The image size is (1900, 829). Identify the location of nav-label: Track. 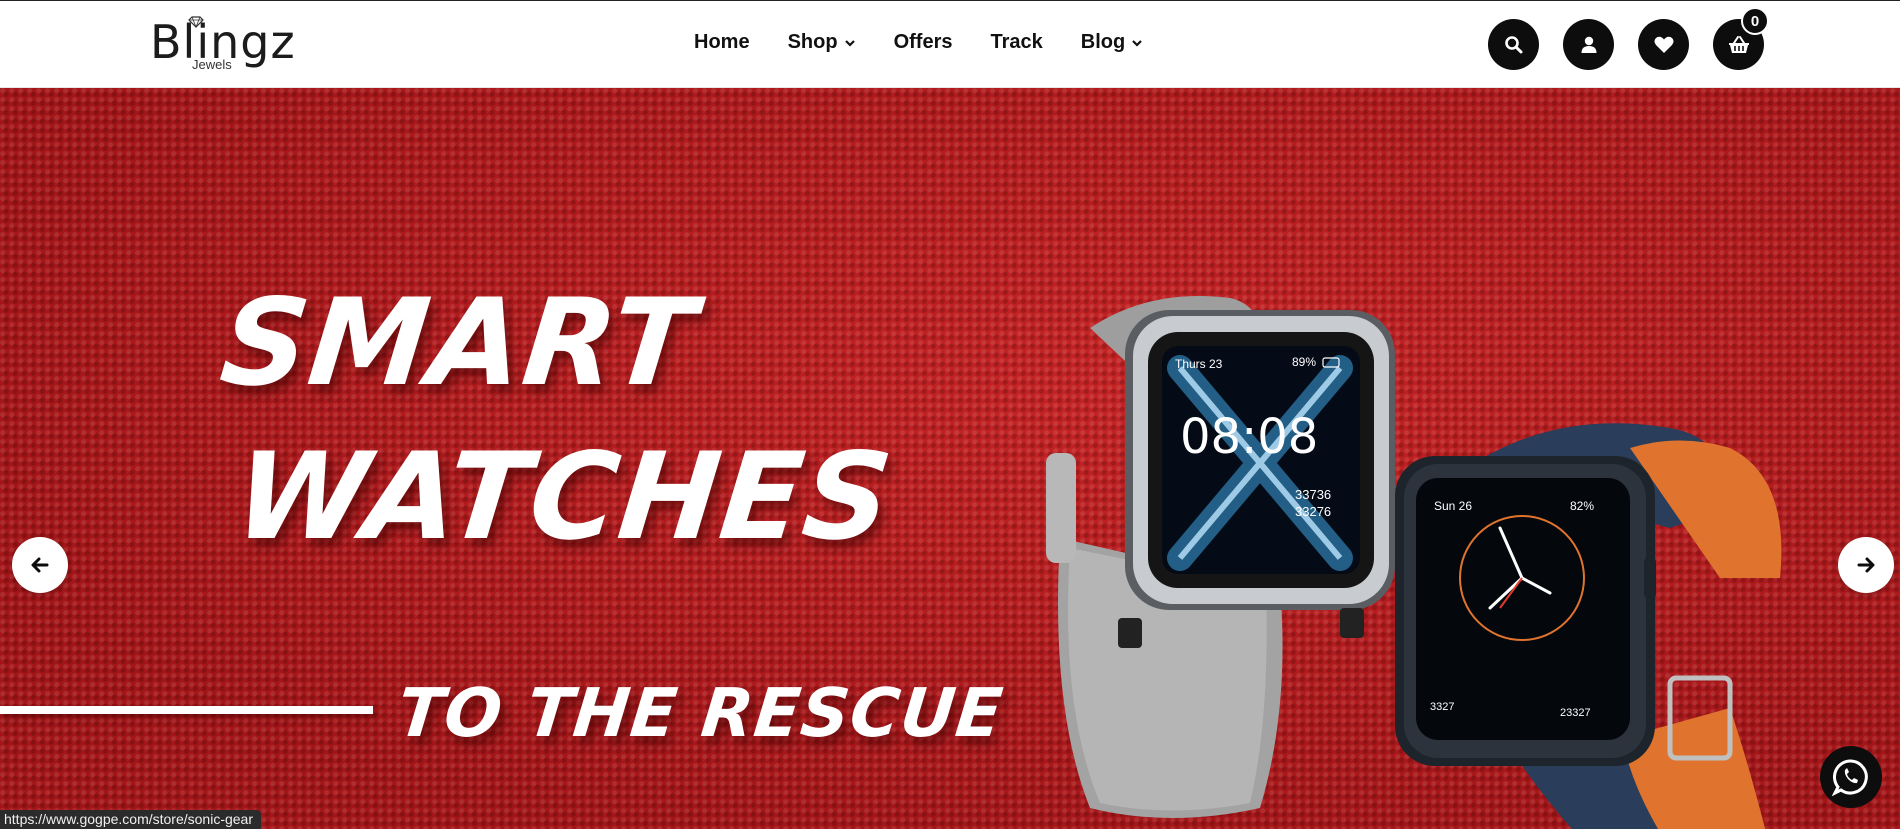
(1016, 42).